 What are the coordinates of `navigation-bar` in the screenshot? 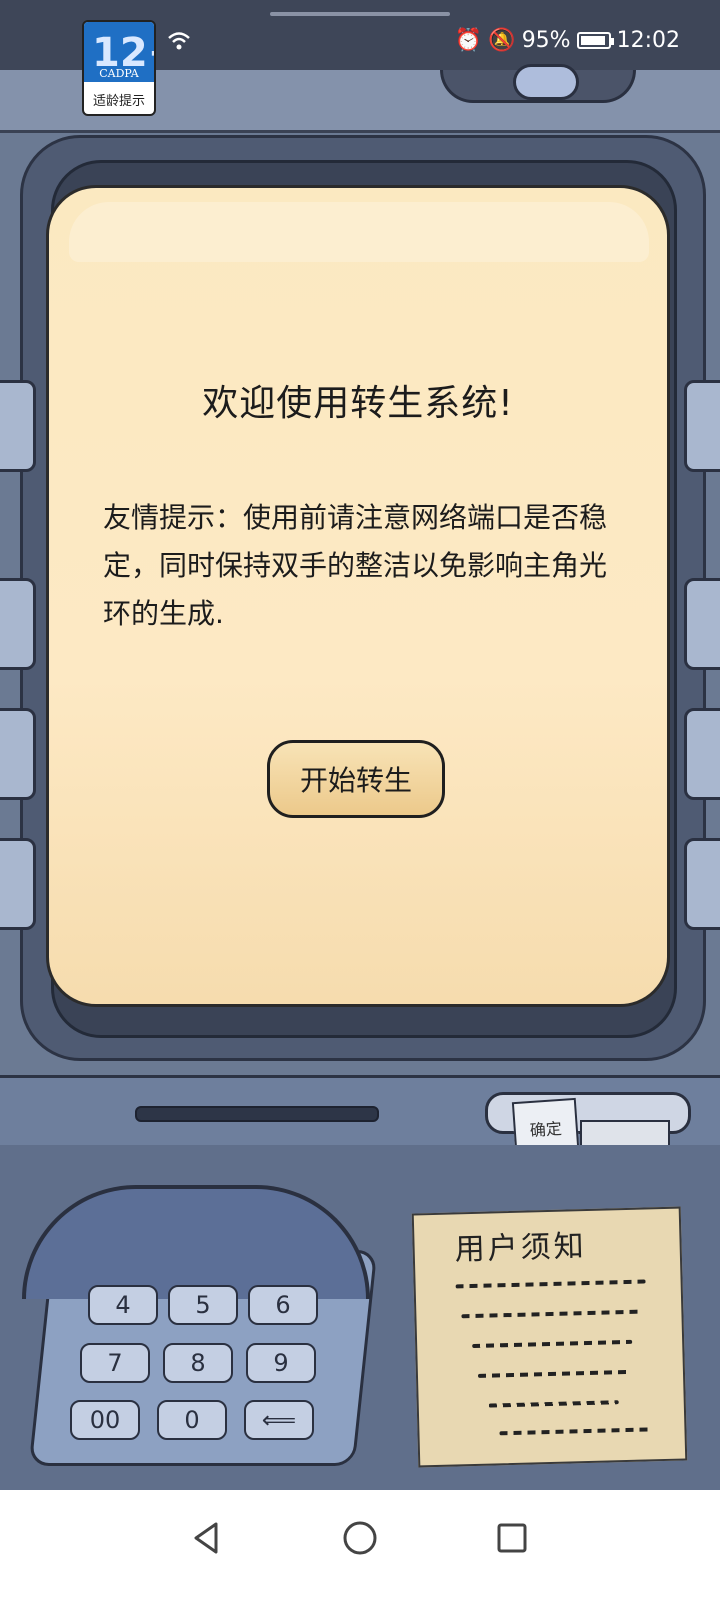 It's located at (360, 1545).